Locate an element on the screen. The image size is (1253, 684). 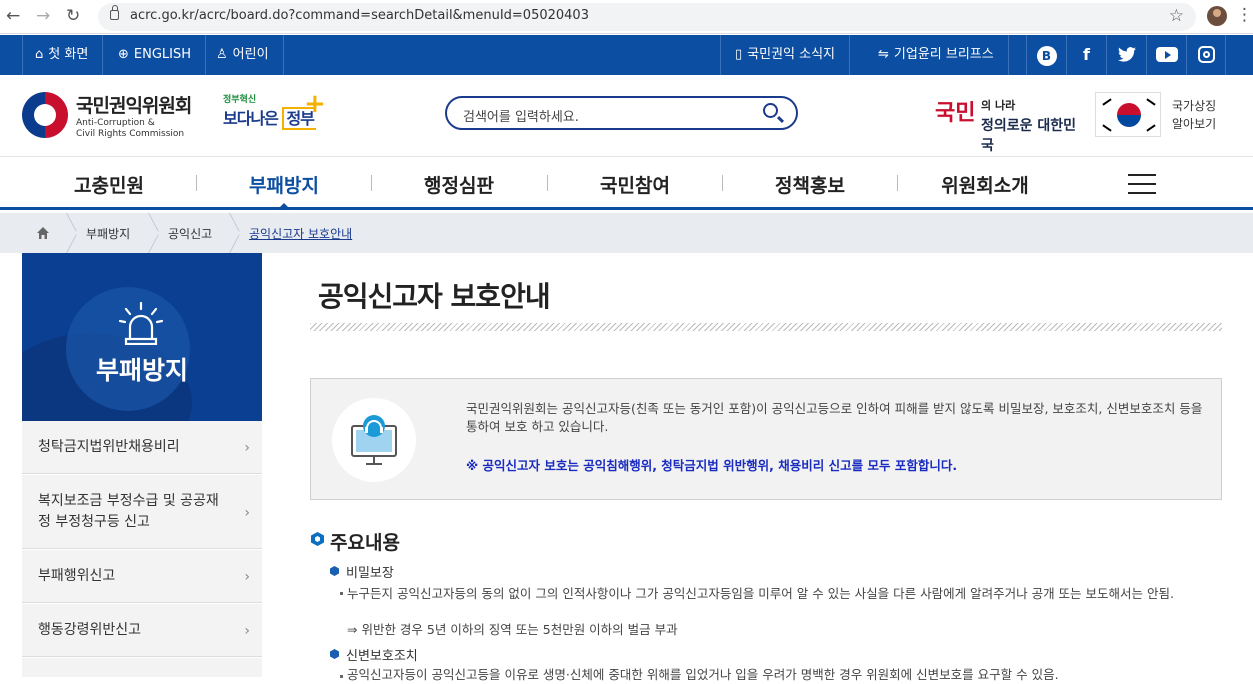
facebook-icon: f is located at coordinates (1086, 55).